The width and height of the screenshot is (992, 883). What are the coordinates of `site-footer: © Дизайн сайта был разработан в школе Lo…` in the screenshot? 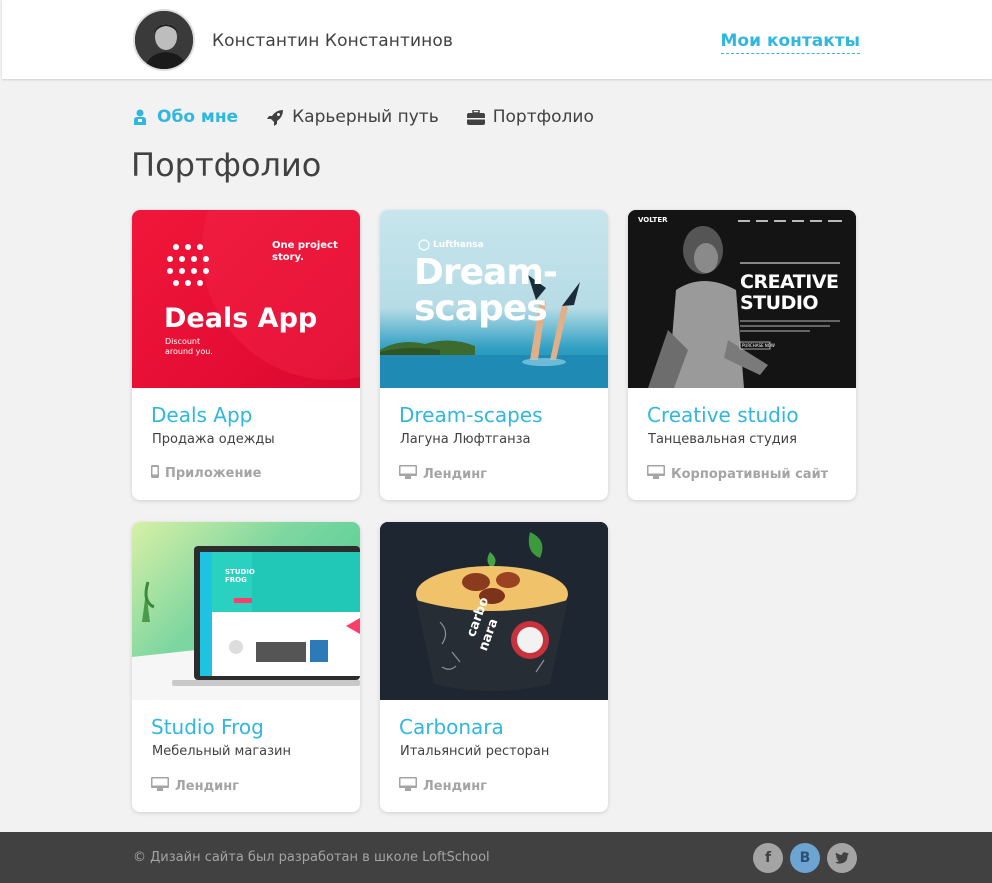 It's located at (496, 857).